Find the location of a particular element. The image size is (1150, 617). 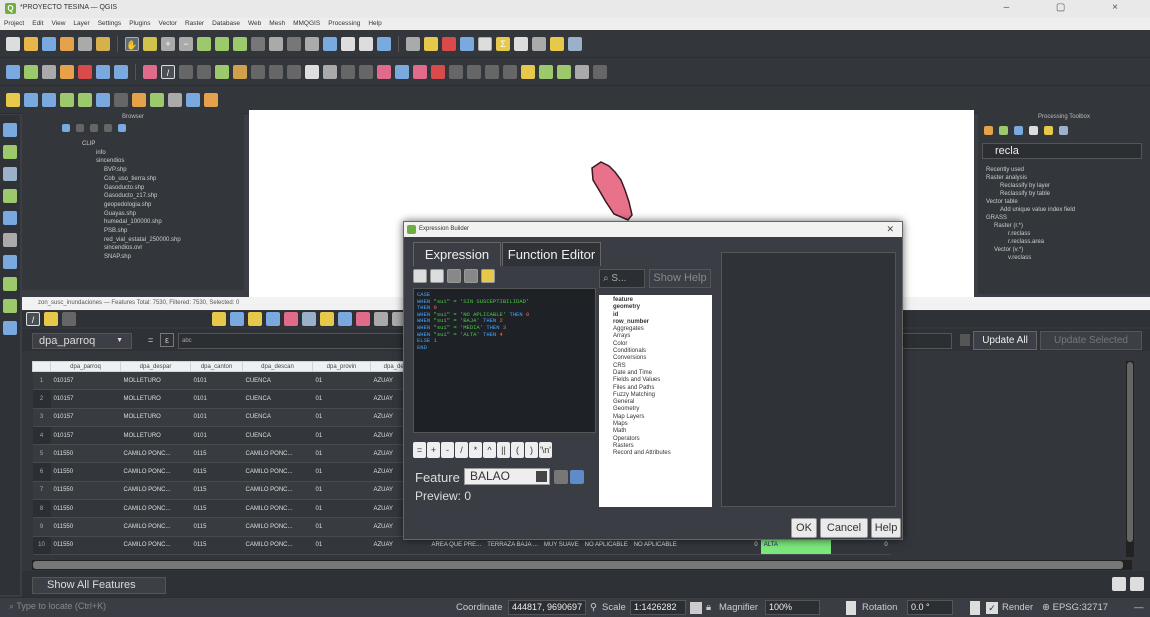

gps-icon is located at coordinates (121, 99).